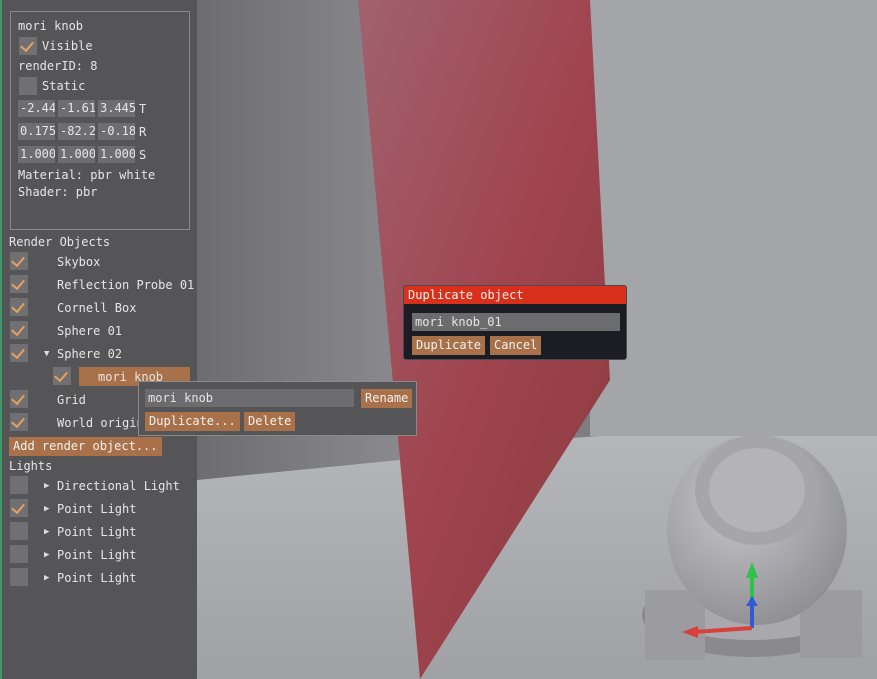 The width and height of the screenshot is (877, 679). What do you see at coordinates (58, 192) in the screenshot?
I see `shader-text: Shader: pbr` at bounding box center [58, 192].